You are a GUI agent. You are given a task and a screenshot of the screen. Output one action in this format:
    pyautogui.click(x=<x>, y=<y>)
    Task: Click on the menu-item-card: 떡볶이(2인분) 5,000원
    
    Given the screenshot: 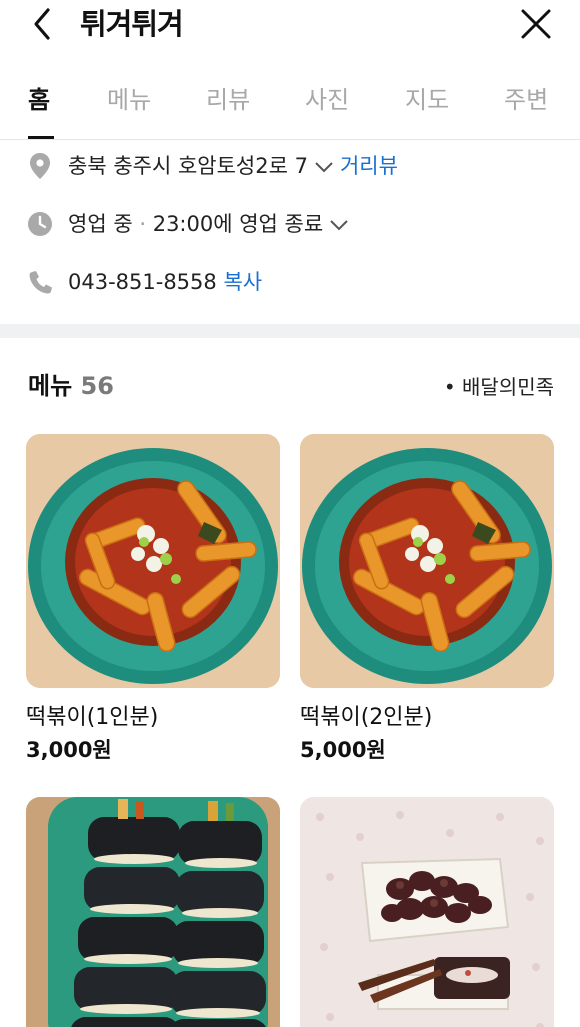 What is the action you would take?
    pyautogui.click(x=427, y=600)
    